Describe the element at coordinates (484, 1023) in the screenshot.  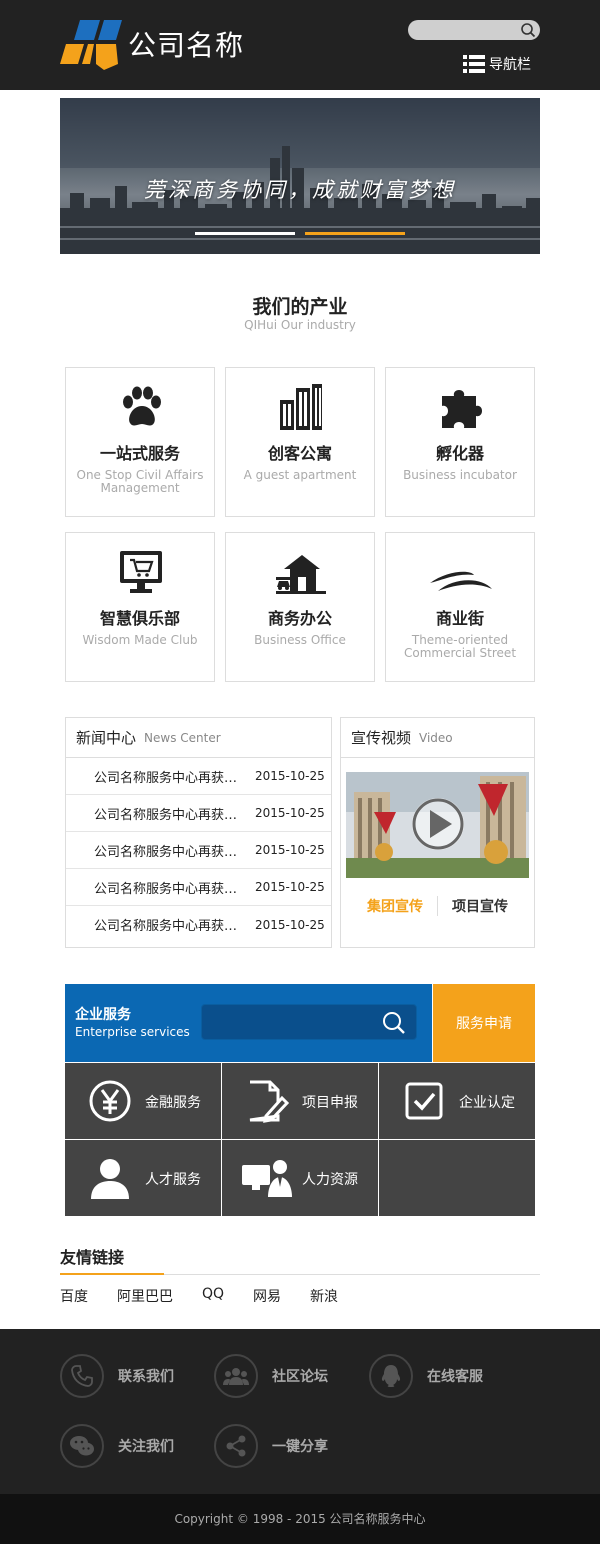
I see `service-apply-button: 服务申请` at that location.